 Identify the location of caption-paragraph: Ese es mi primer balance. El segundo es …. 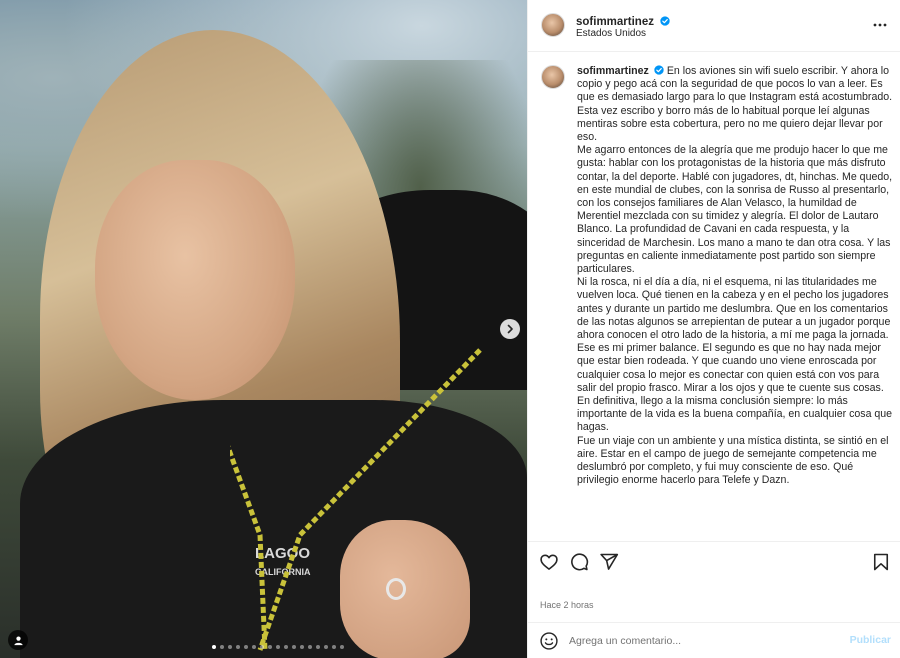
(735, 388).